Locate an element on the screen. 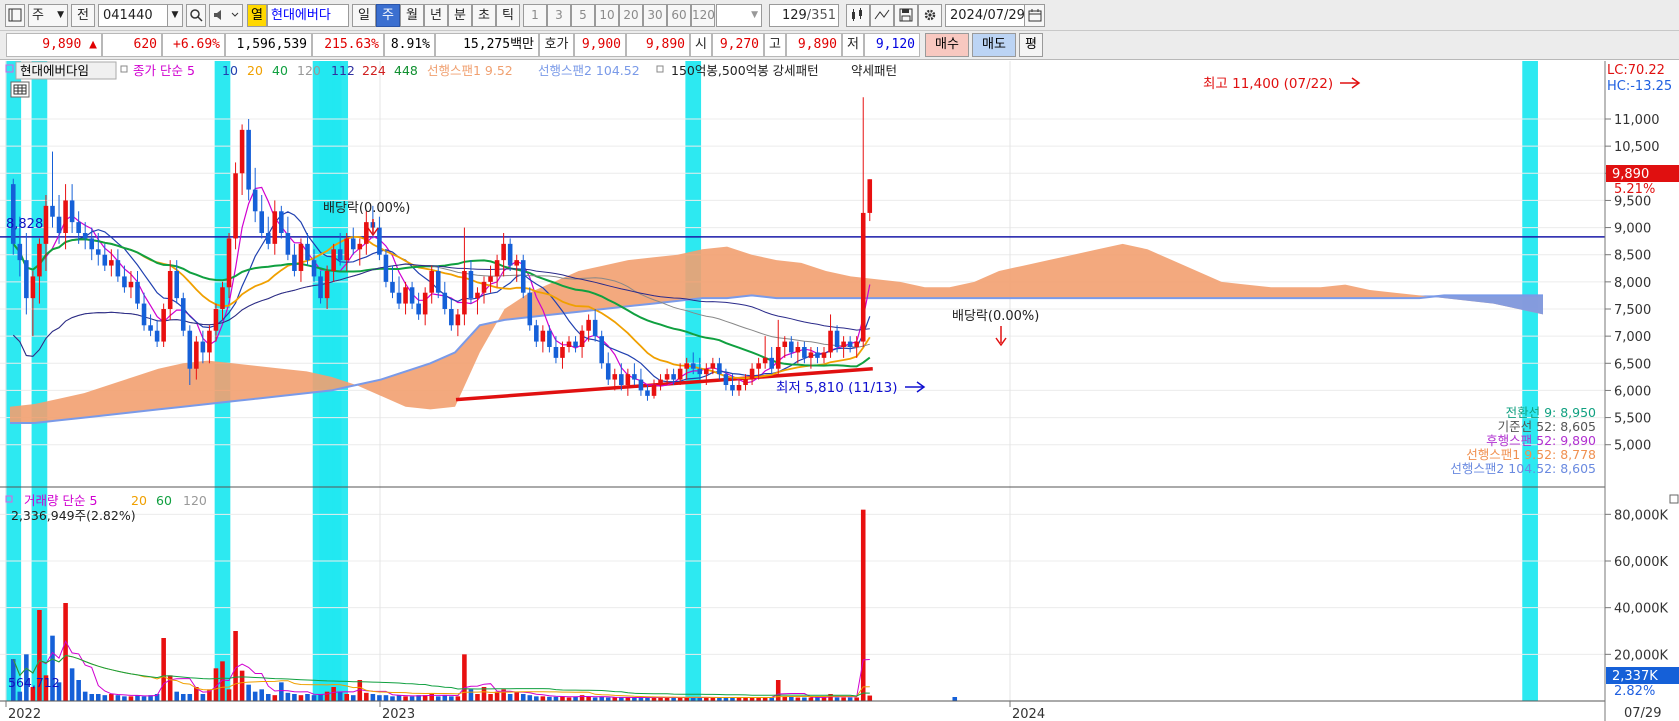  highlight-band is located at coordinates (1530, 381).